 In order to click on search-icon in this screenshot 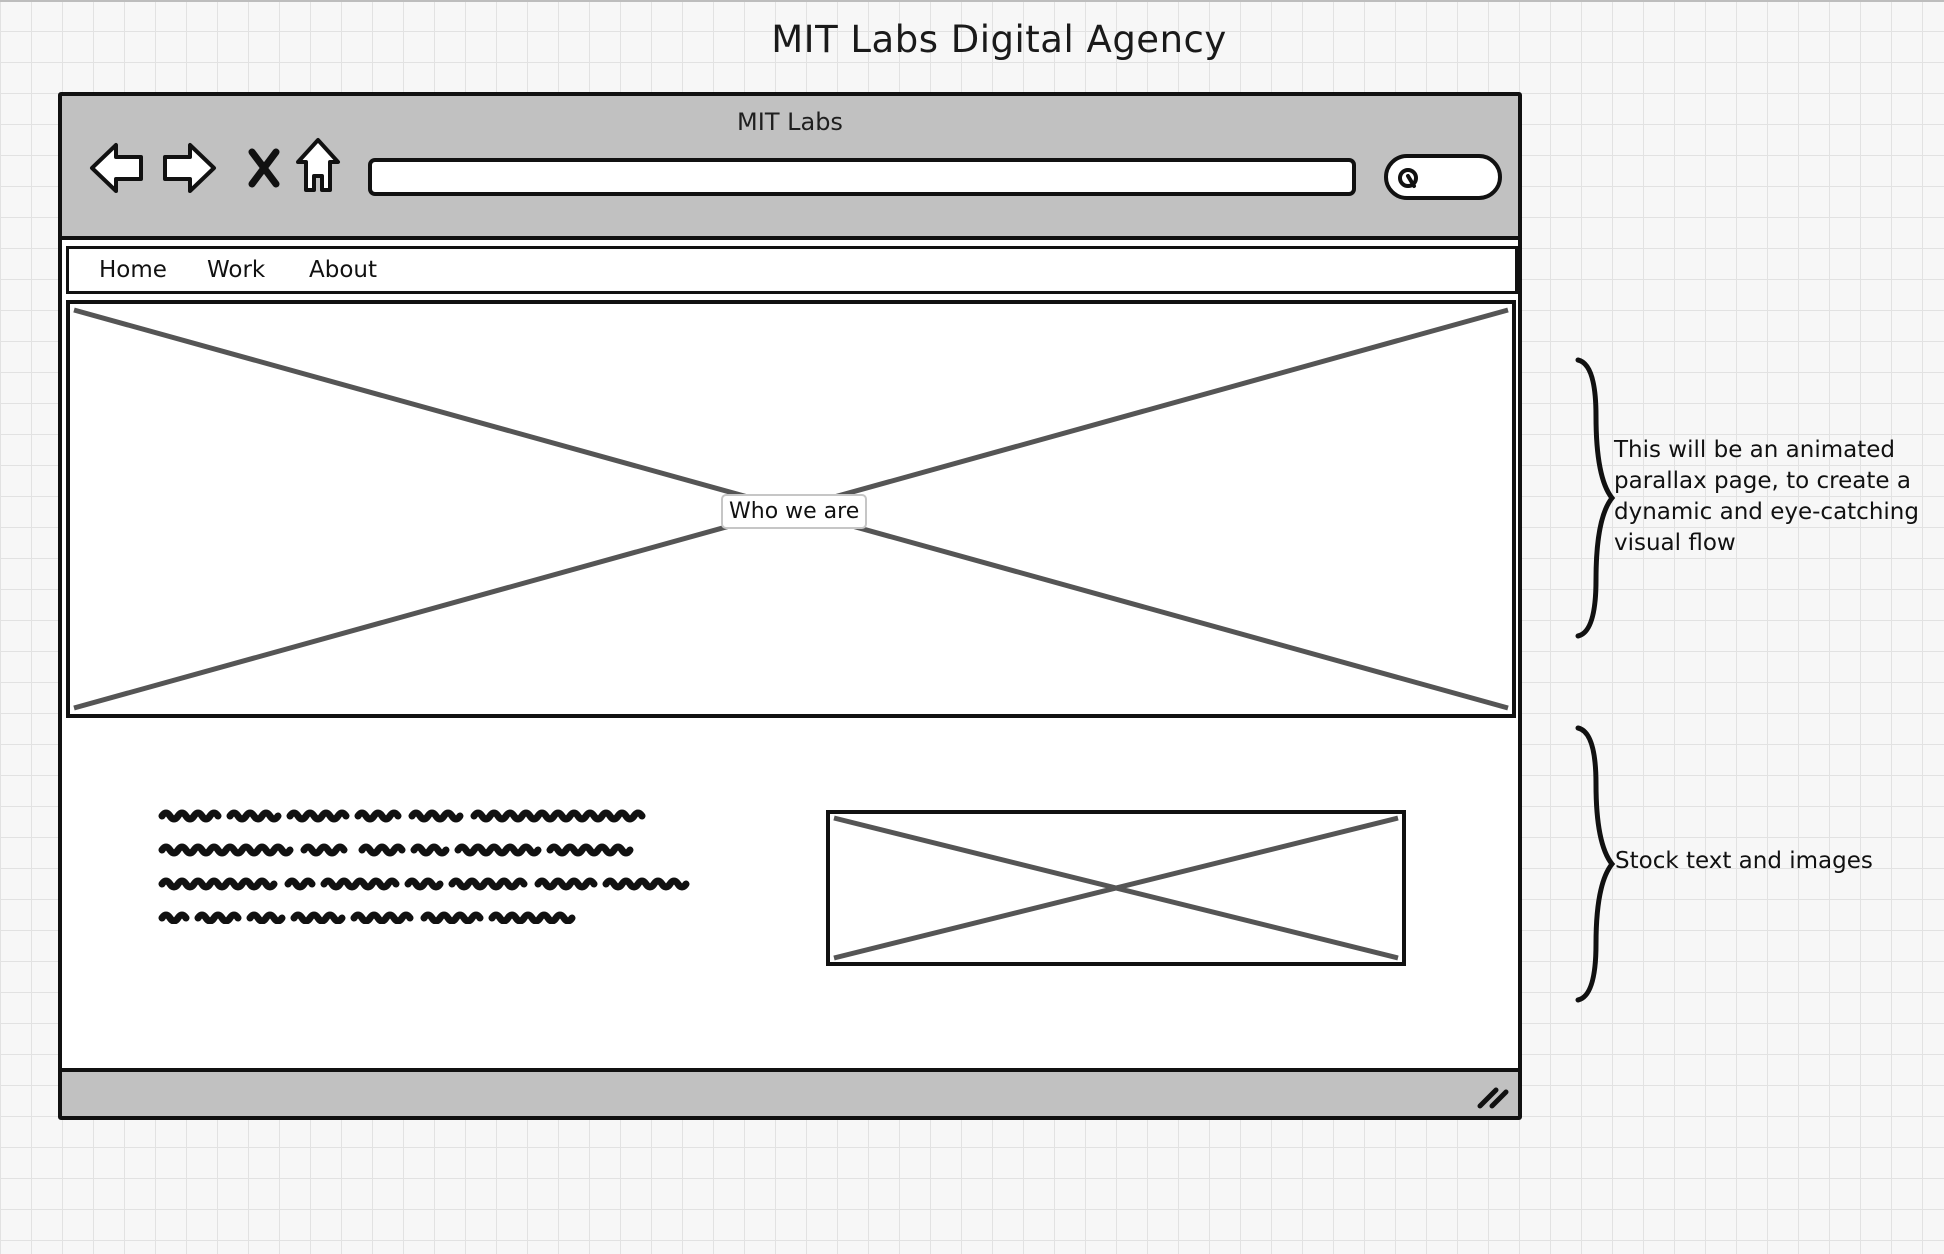, I will do `click(1408, 178)`.